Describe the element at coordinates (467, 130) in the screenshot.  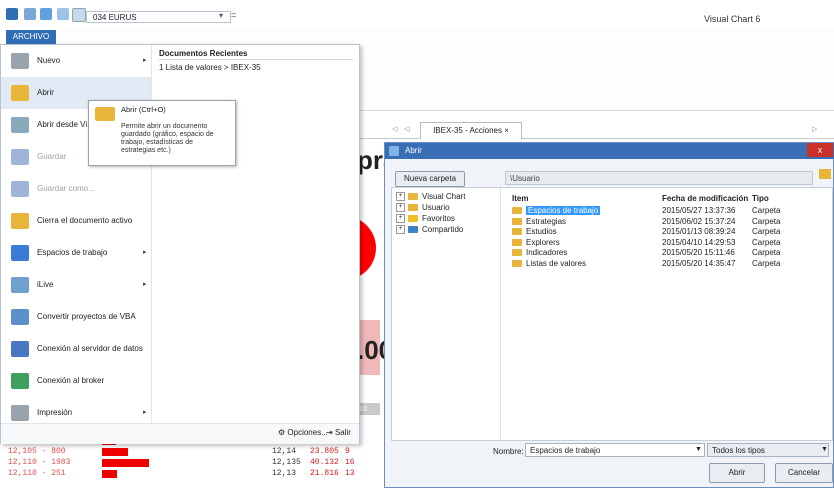
I see `tab-label: IBEX-35 - Acciones` at that location.